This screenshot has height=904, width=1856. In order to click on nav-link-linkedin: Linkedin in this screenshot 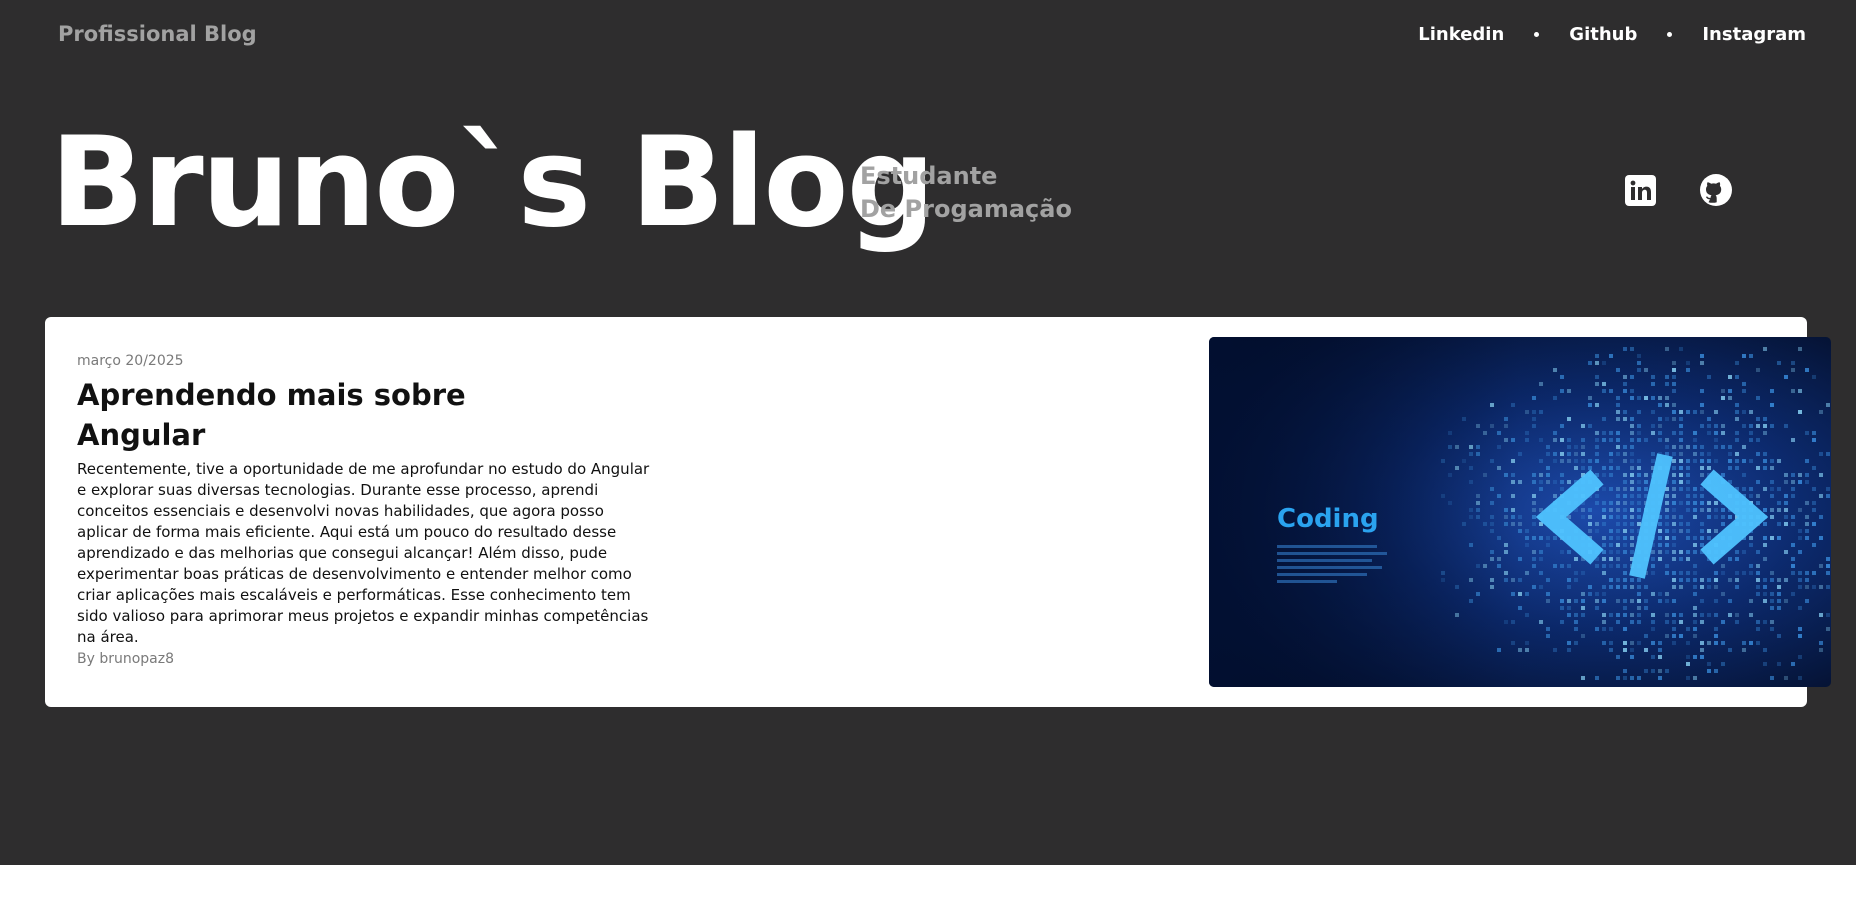, I will do `click(1461, 34)`.